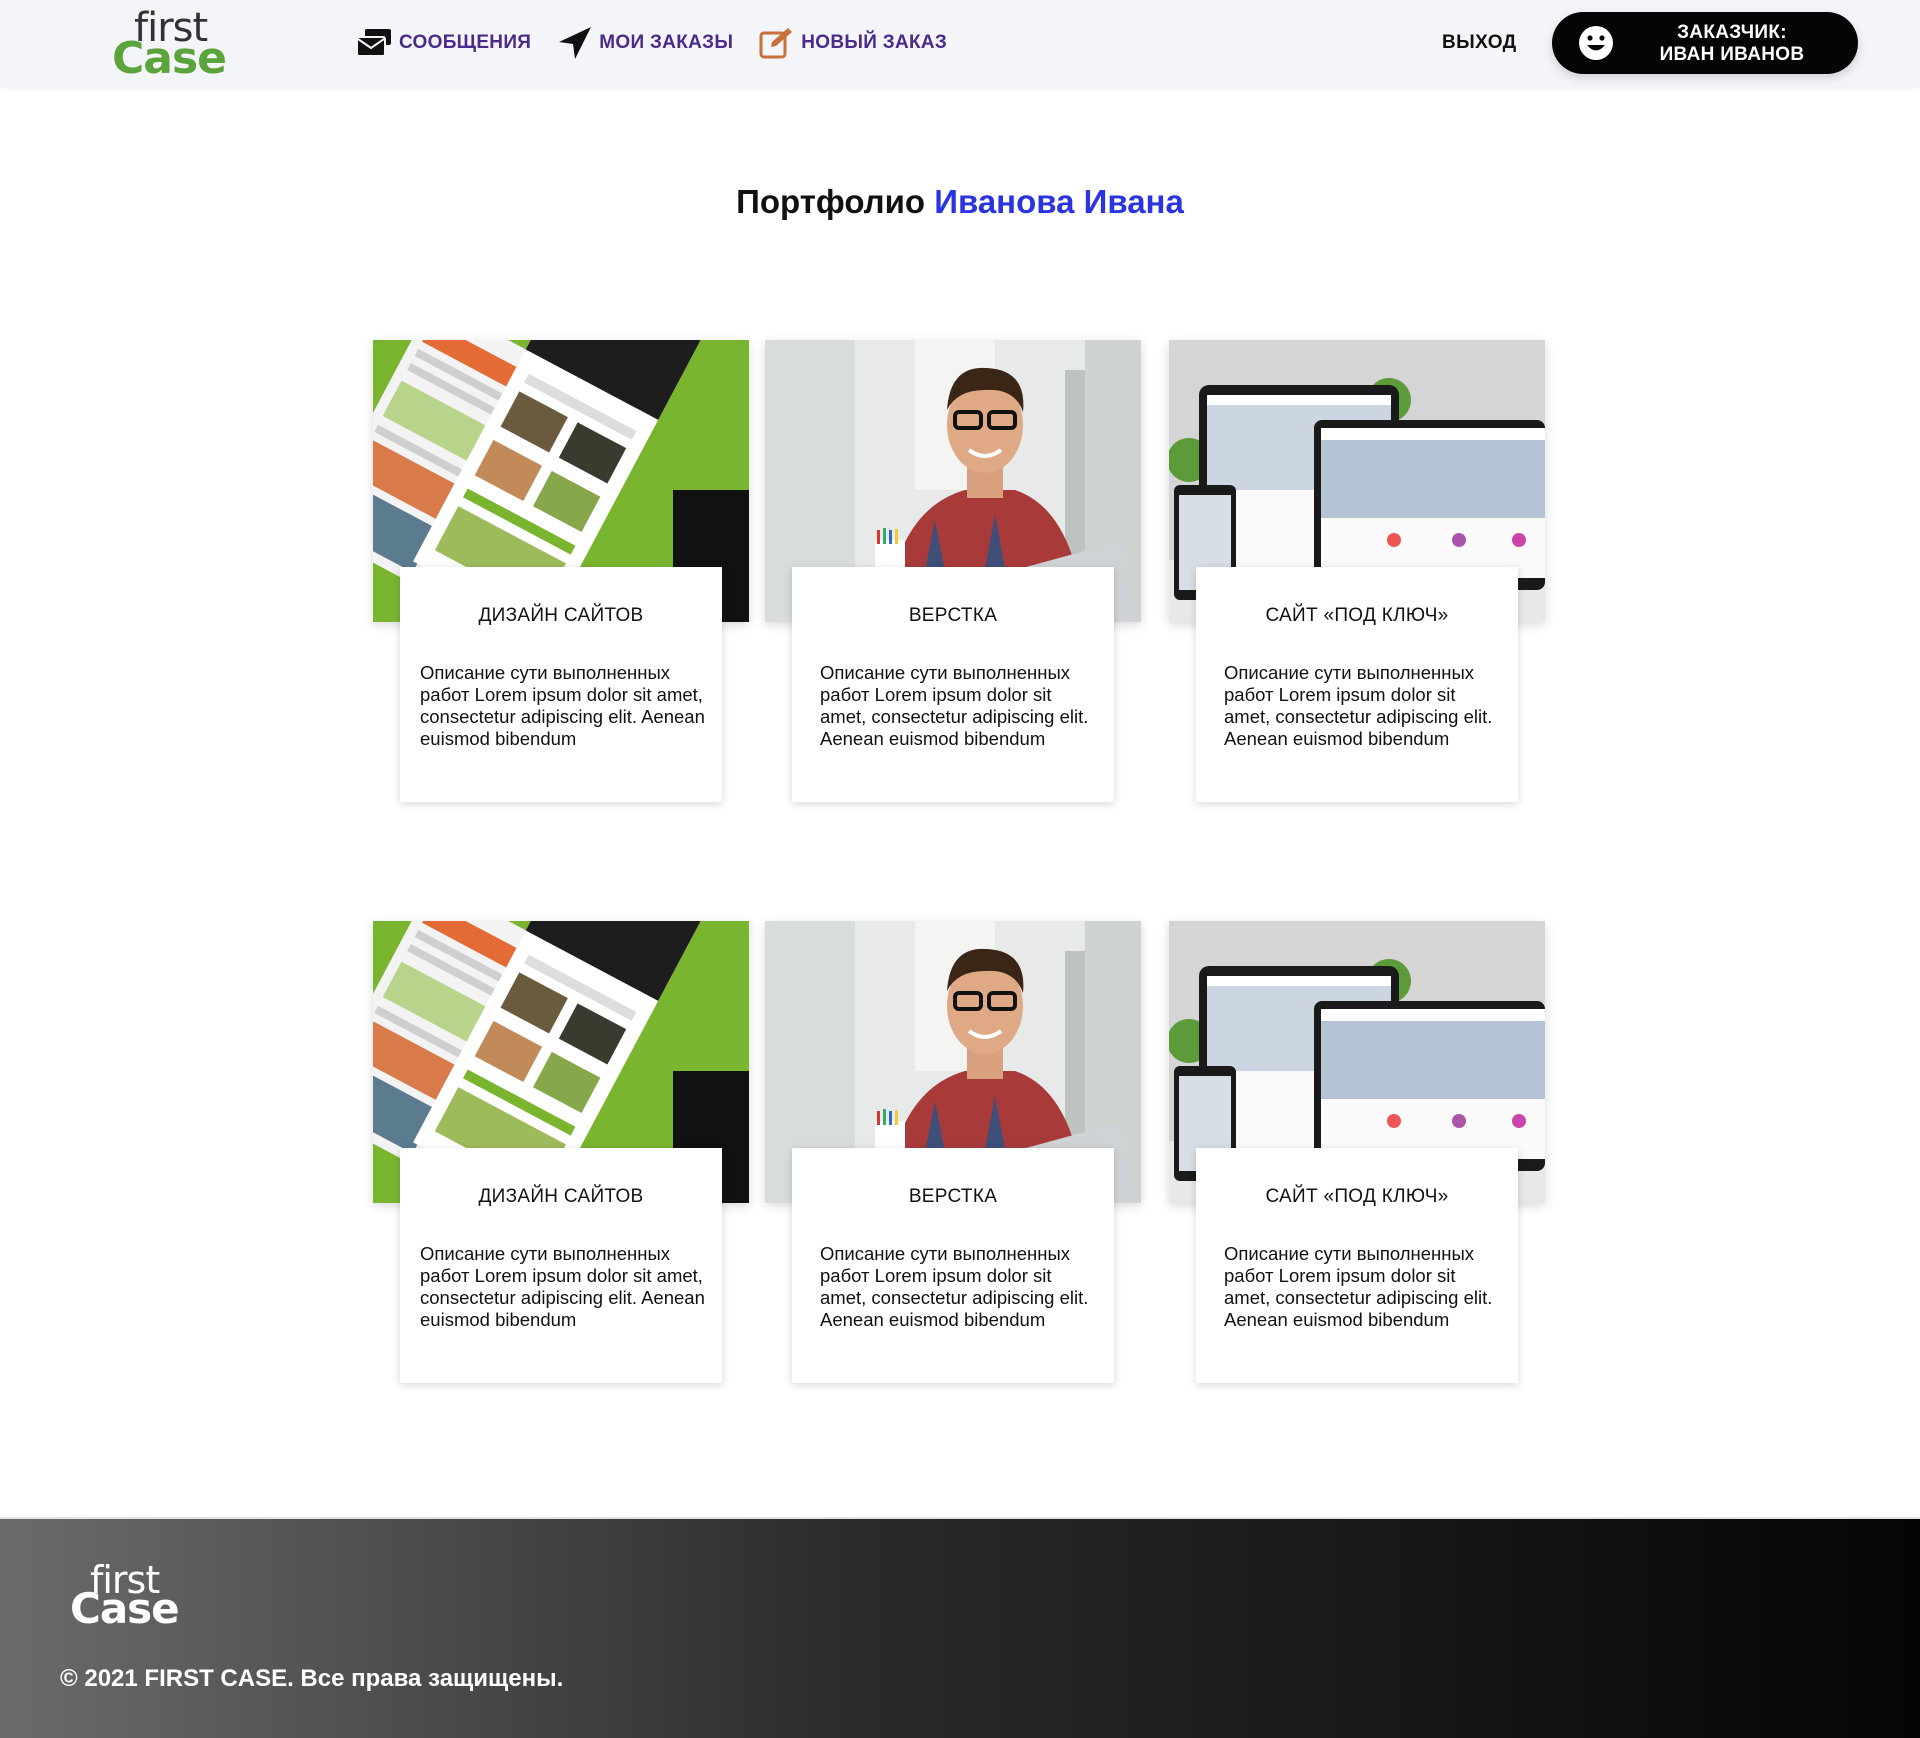  What do you see at coordinates (169, 58) in the screenshot?
I see `logo-case: Case` at bounding box center [169, 58].